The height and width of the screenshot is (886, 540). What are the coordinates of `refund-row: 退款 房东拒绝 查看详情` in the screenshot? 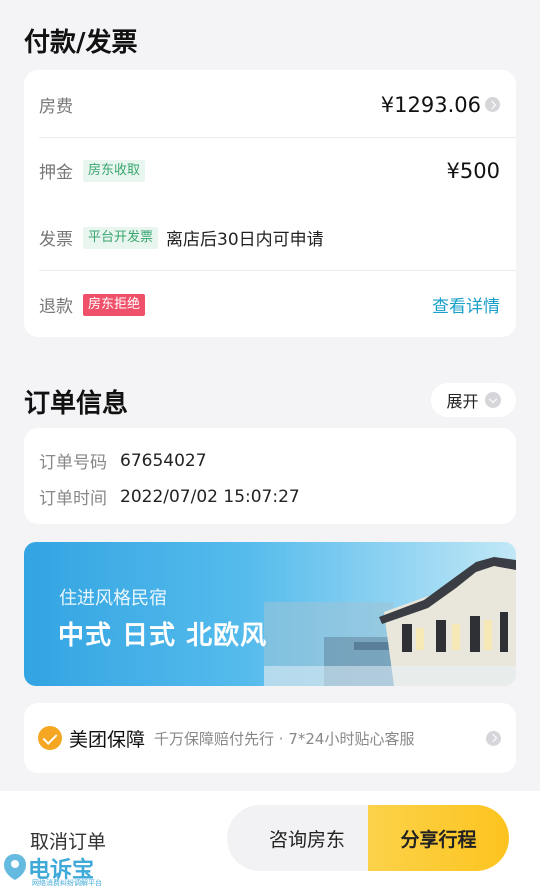 It's located at (269, 304).